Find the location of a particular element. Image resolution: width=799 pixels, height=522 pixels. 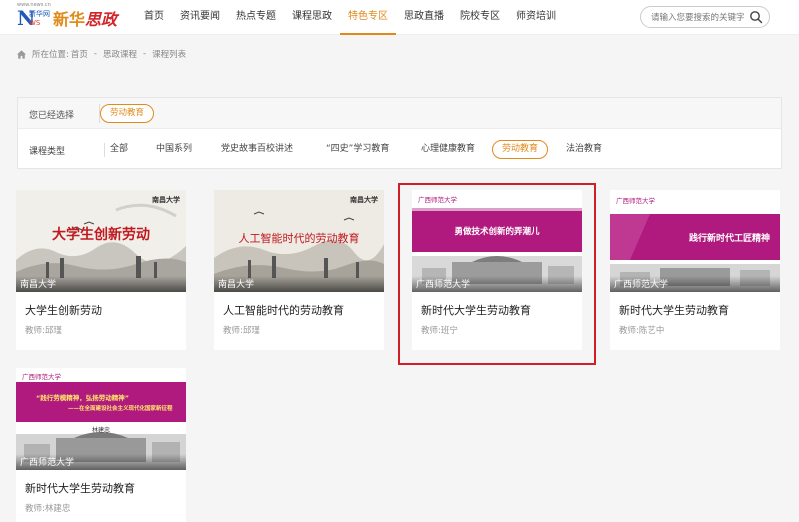

nav-item-home: 首页 is located at coordinates (154, 17).